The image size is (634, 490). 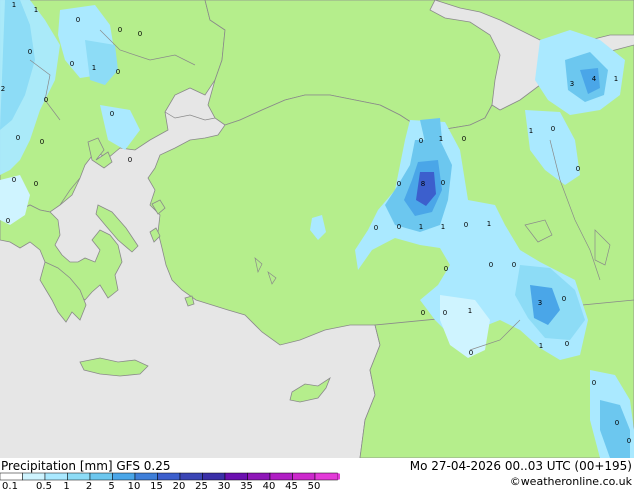 I want to click on precipitation-legend: 0.1 0.5 1 2 5 10 15 20 25 30 35 40 45 50, so click(x=170, y=481).